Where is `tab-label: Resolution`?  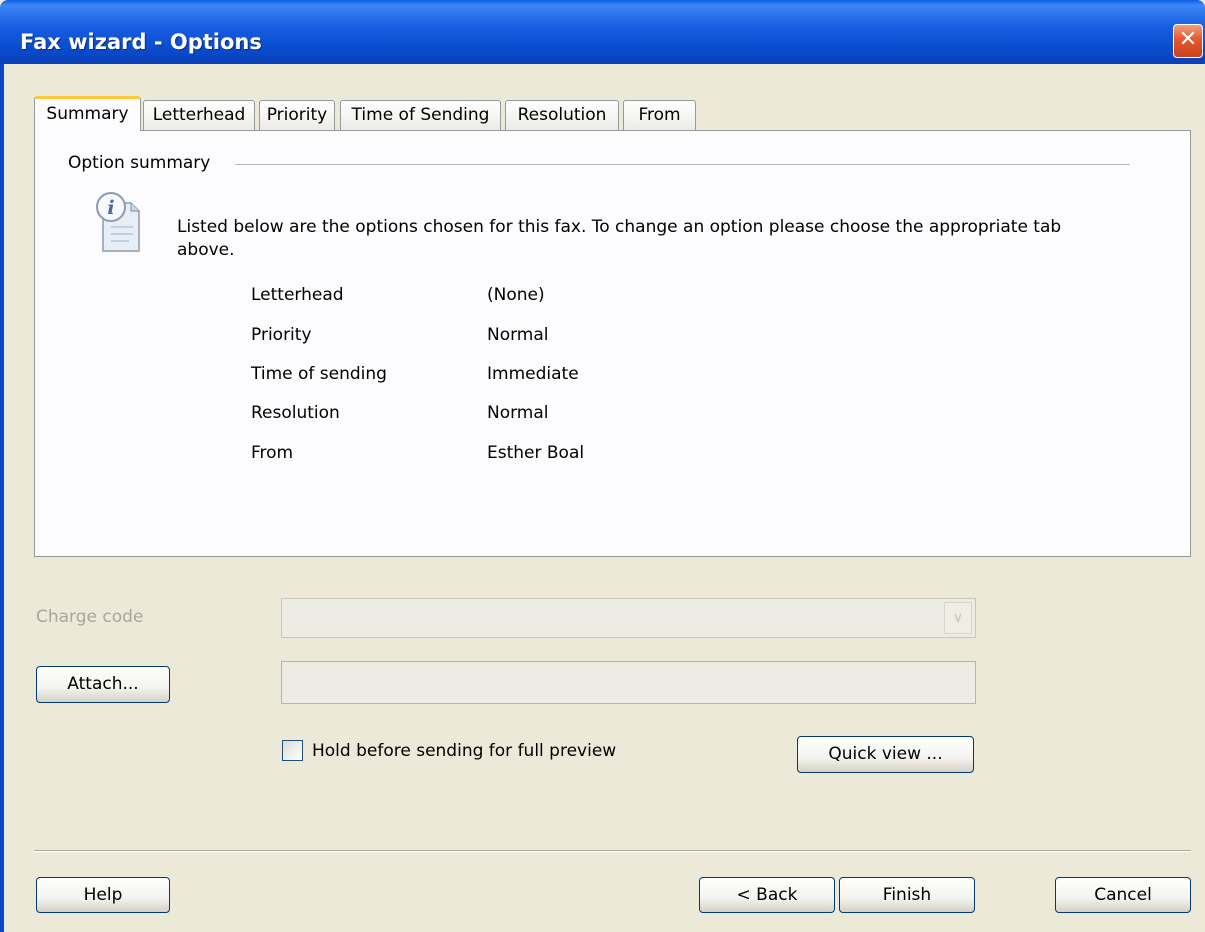 tab-label: Resolution is located at coordinates (562, 115).